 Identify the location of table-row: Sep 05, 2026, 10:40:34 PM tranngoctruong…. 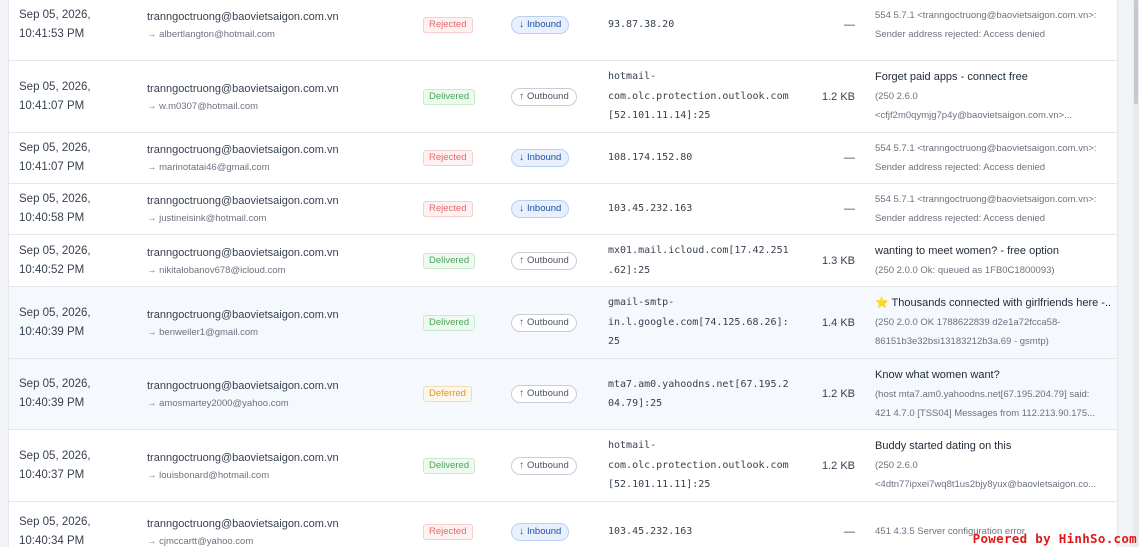
(563, 524).